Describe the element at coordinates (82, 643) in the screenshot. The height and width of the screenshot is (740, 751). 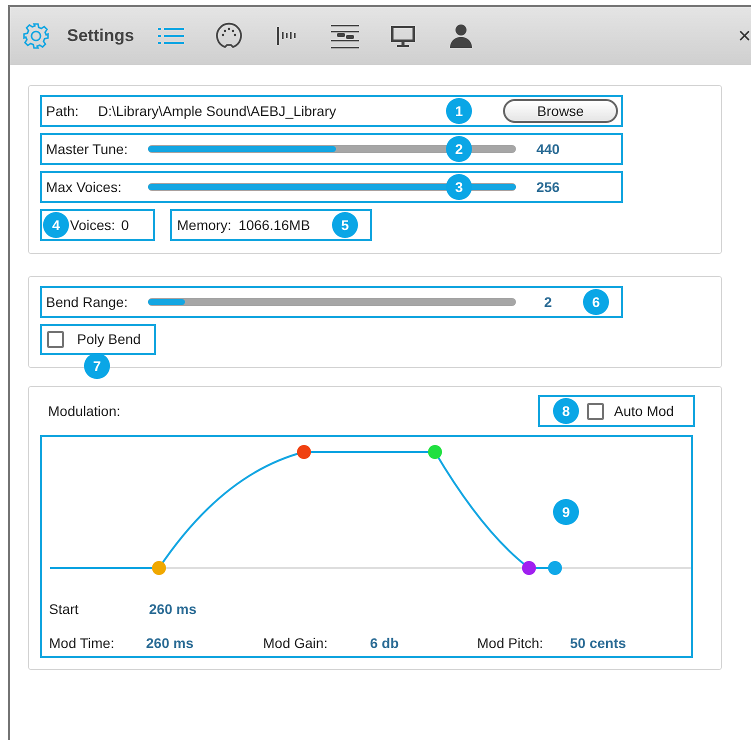
I see `param-label: Mod Time:` at that location.